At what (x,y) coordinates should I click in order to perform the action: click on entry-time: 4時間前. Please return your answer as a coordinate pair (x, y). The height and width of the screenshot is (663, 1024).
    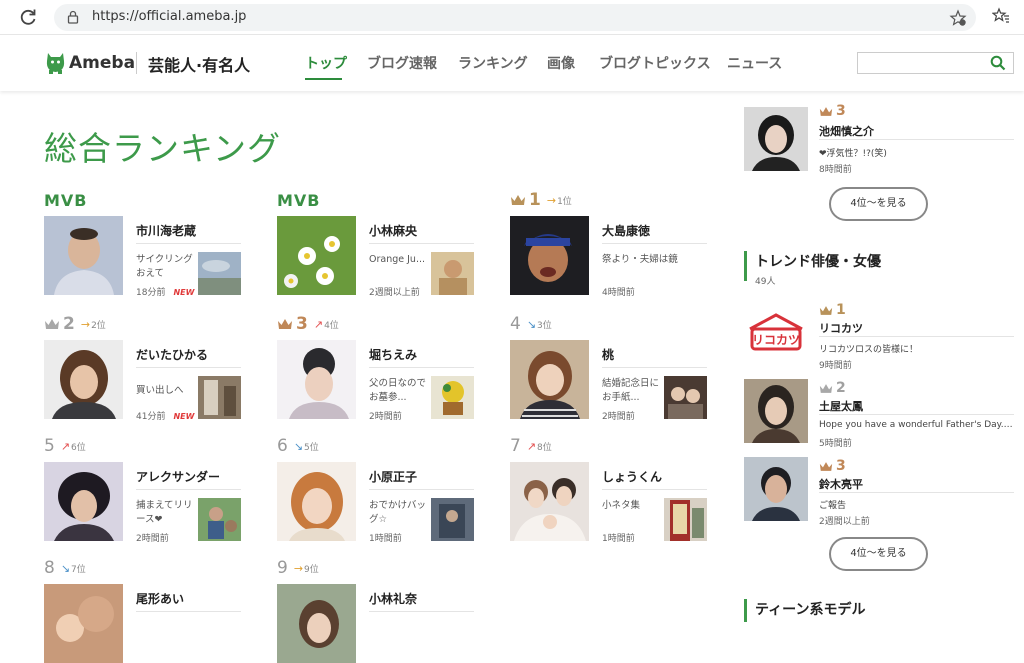
    Looking at the image, I should click on (618, 293).